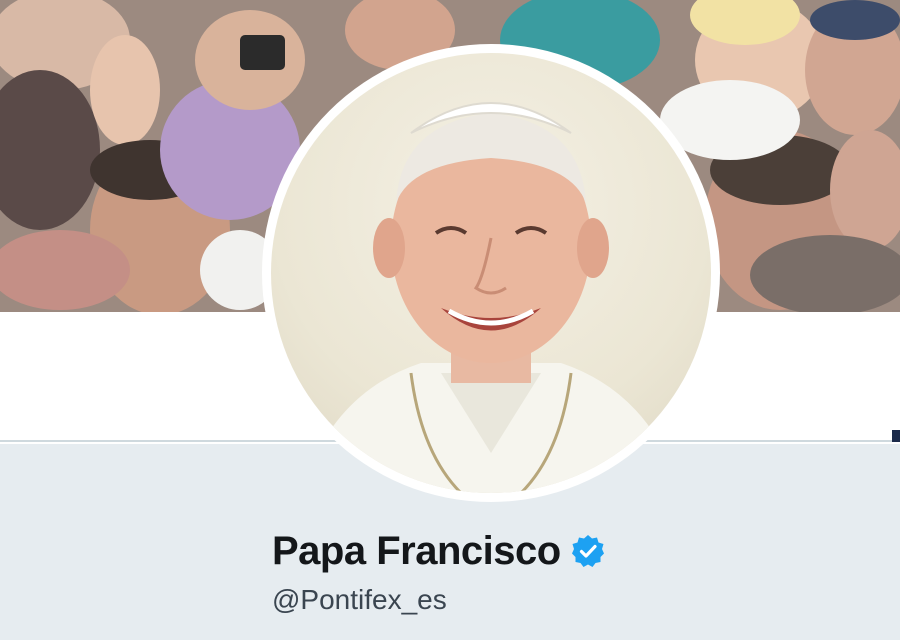  I want to click on profile-display-name: Papa Francisco, so click(416, 551).